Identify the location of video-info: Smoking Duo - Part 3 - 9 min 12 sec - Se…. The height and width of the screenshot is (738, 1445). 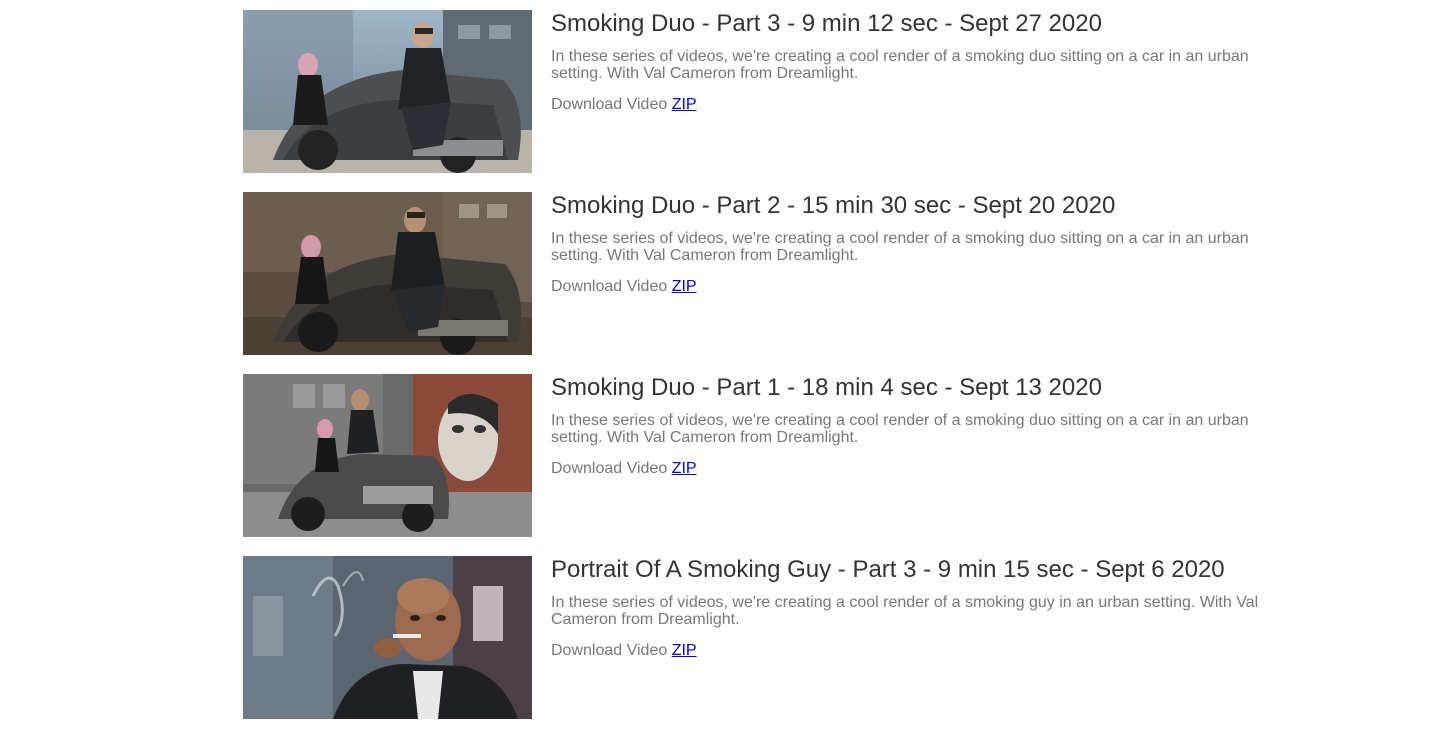
(921, 62).